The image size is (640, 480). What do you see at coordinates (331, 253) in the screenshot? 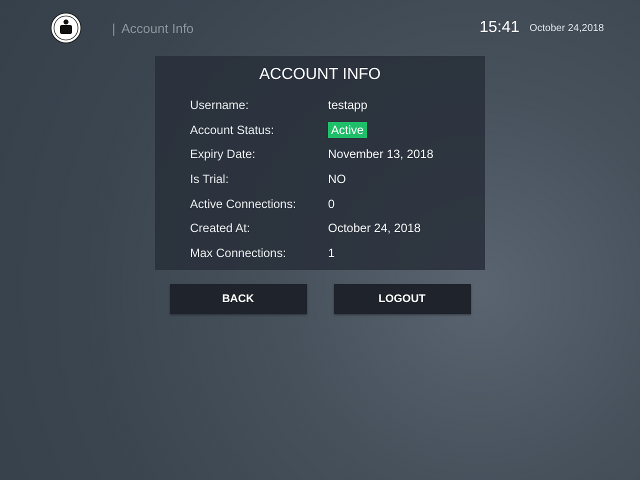
I see `field-value: 1` at bounding box center [331, 253].